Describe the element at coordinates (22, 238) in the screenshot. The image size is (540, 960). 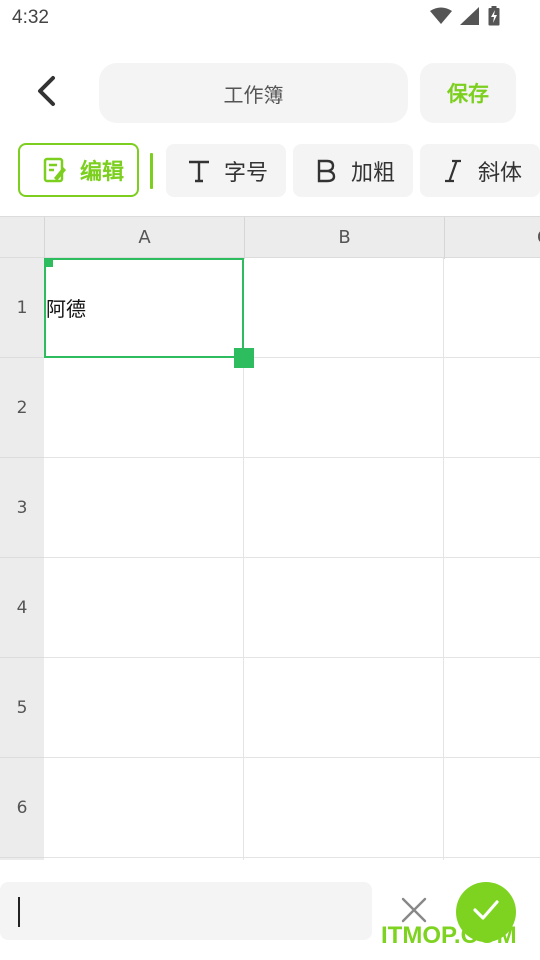
I see `corner-header` at that location.